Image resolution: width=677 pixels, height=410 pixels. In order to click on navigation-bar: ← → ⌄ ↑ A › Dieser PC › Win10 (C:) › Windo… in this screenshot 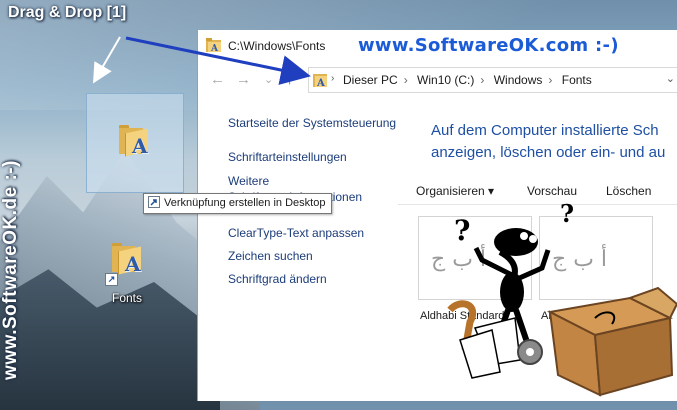, I will do `click(437, 79)`.